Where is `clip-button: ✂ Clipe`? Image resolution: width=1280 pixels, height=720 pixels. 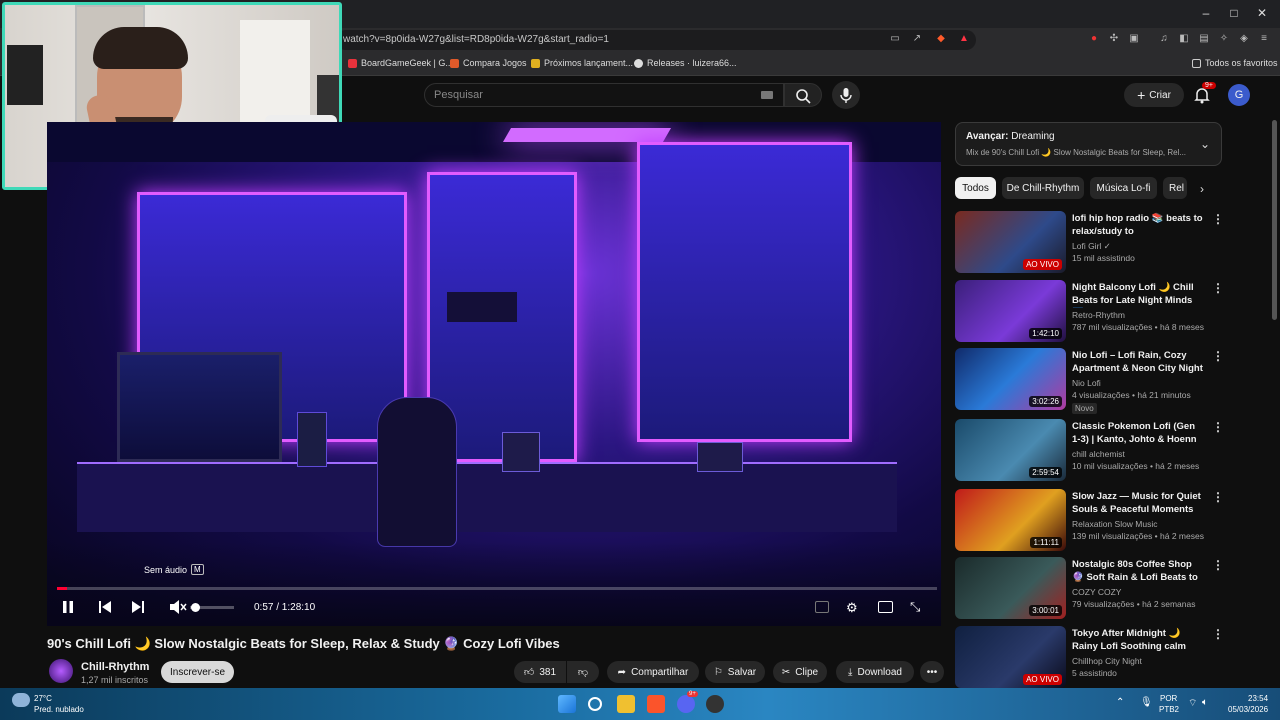 clip-button: ✂ Clipe is located at coordinates (800, 672).